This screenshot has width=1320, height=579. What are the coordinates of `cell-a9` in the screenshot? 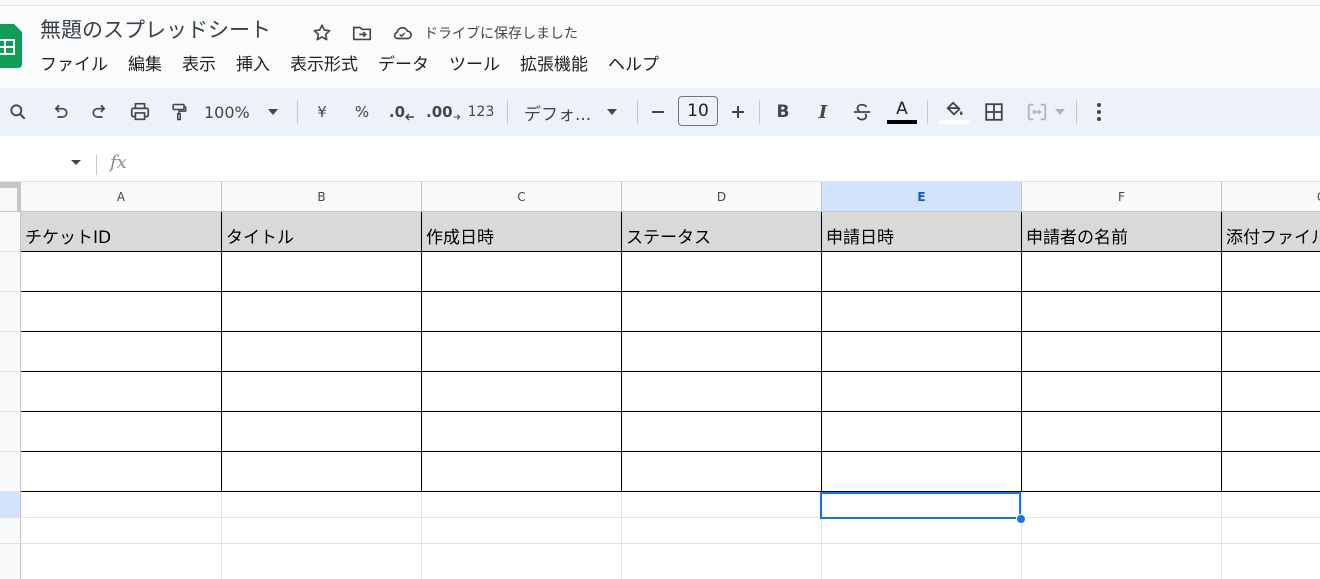 It's located at (121, 531).